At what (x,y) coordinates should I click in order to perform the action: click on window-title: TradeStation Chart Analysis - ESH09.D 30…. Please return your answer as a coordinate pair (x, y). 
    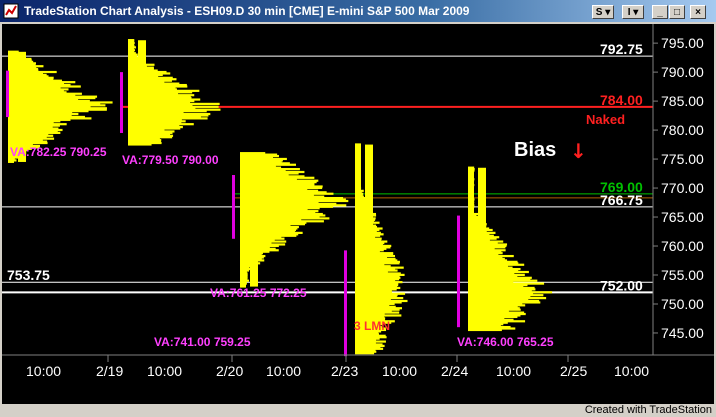
    Looking at the image, I should click on (247, 11).